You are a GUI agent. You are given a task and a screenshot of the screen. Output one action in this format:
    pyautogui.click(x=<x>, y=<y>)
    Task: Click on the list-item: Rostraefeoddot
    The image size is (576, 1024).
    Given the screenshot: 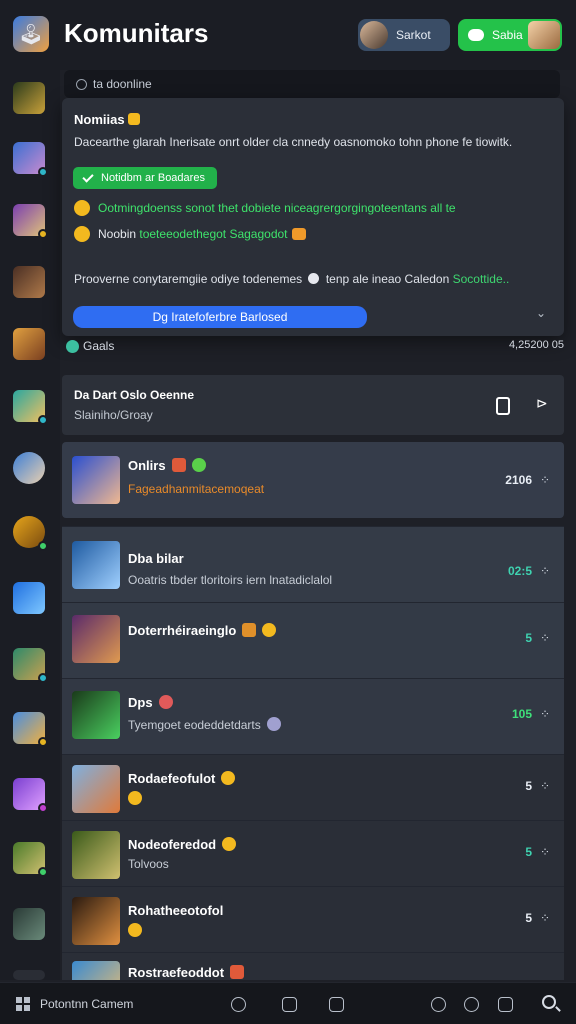 What is the action you would take?
    pyautogui.click(x=313, y=966)
    